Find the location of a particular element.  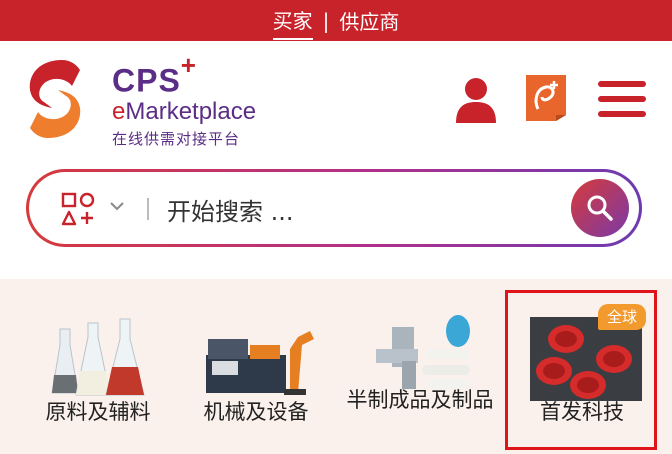

category-semi-finished: 半制成品及制品 is located at coordinates (420, 366).